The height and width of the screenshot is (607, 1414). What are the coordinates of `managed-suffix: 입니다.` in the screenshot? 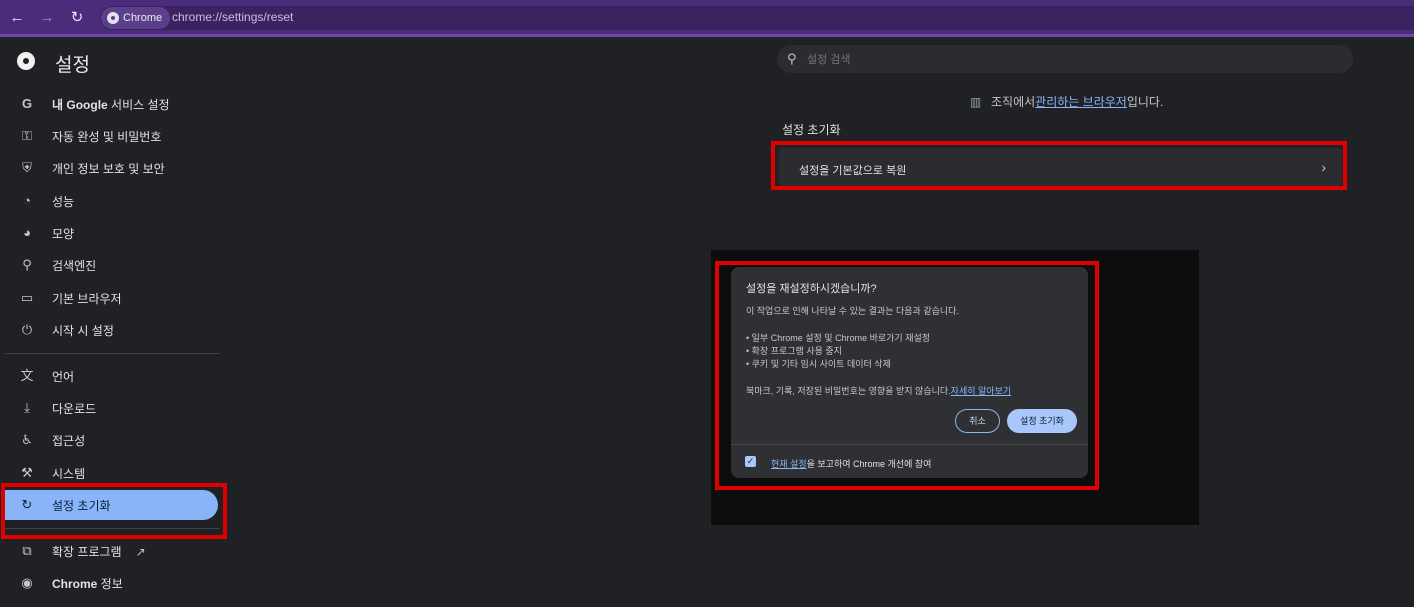 It's located at (1145, 102).